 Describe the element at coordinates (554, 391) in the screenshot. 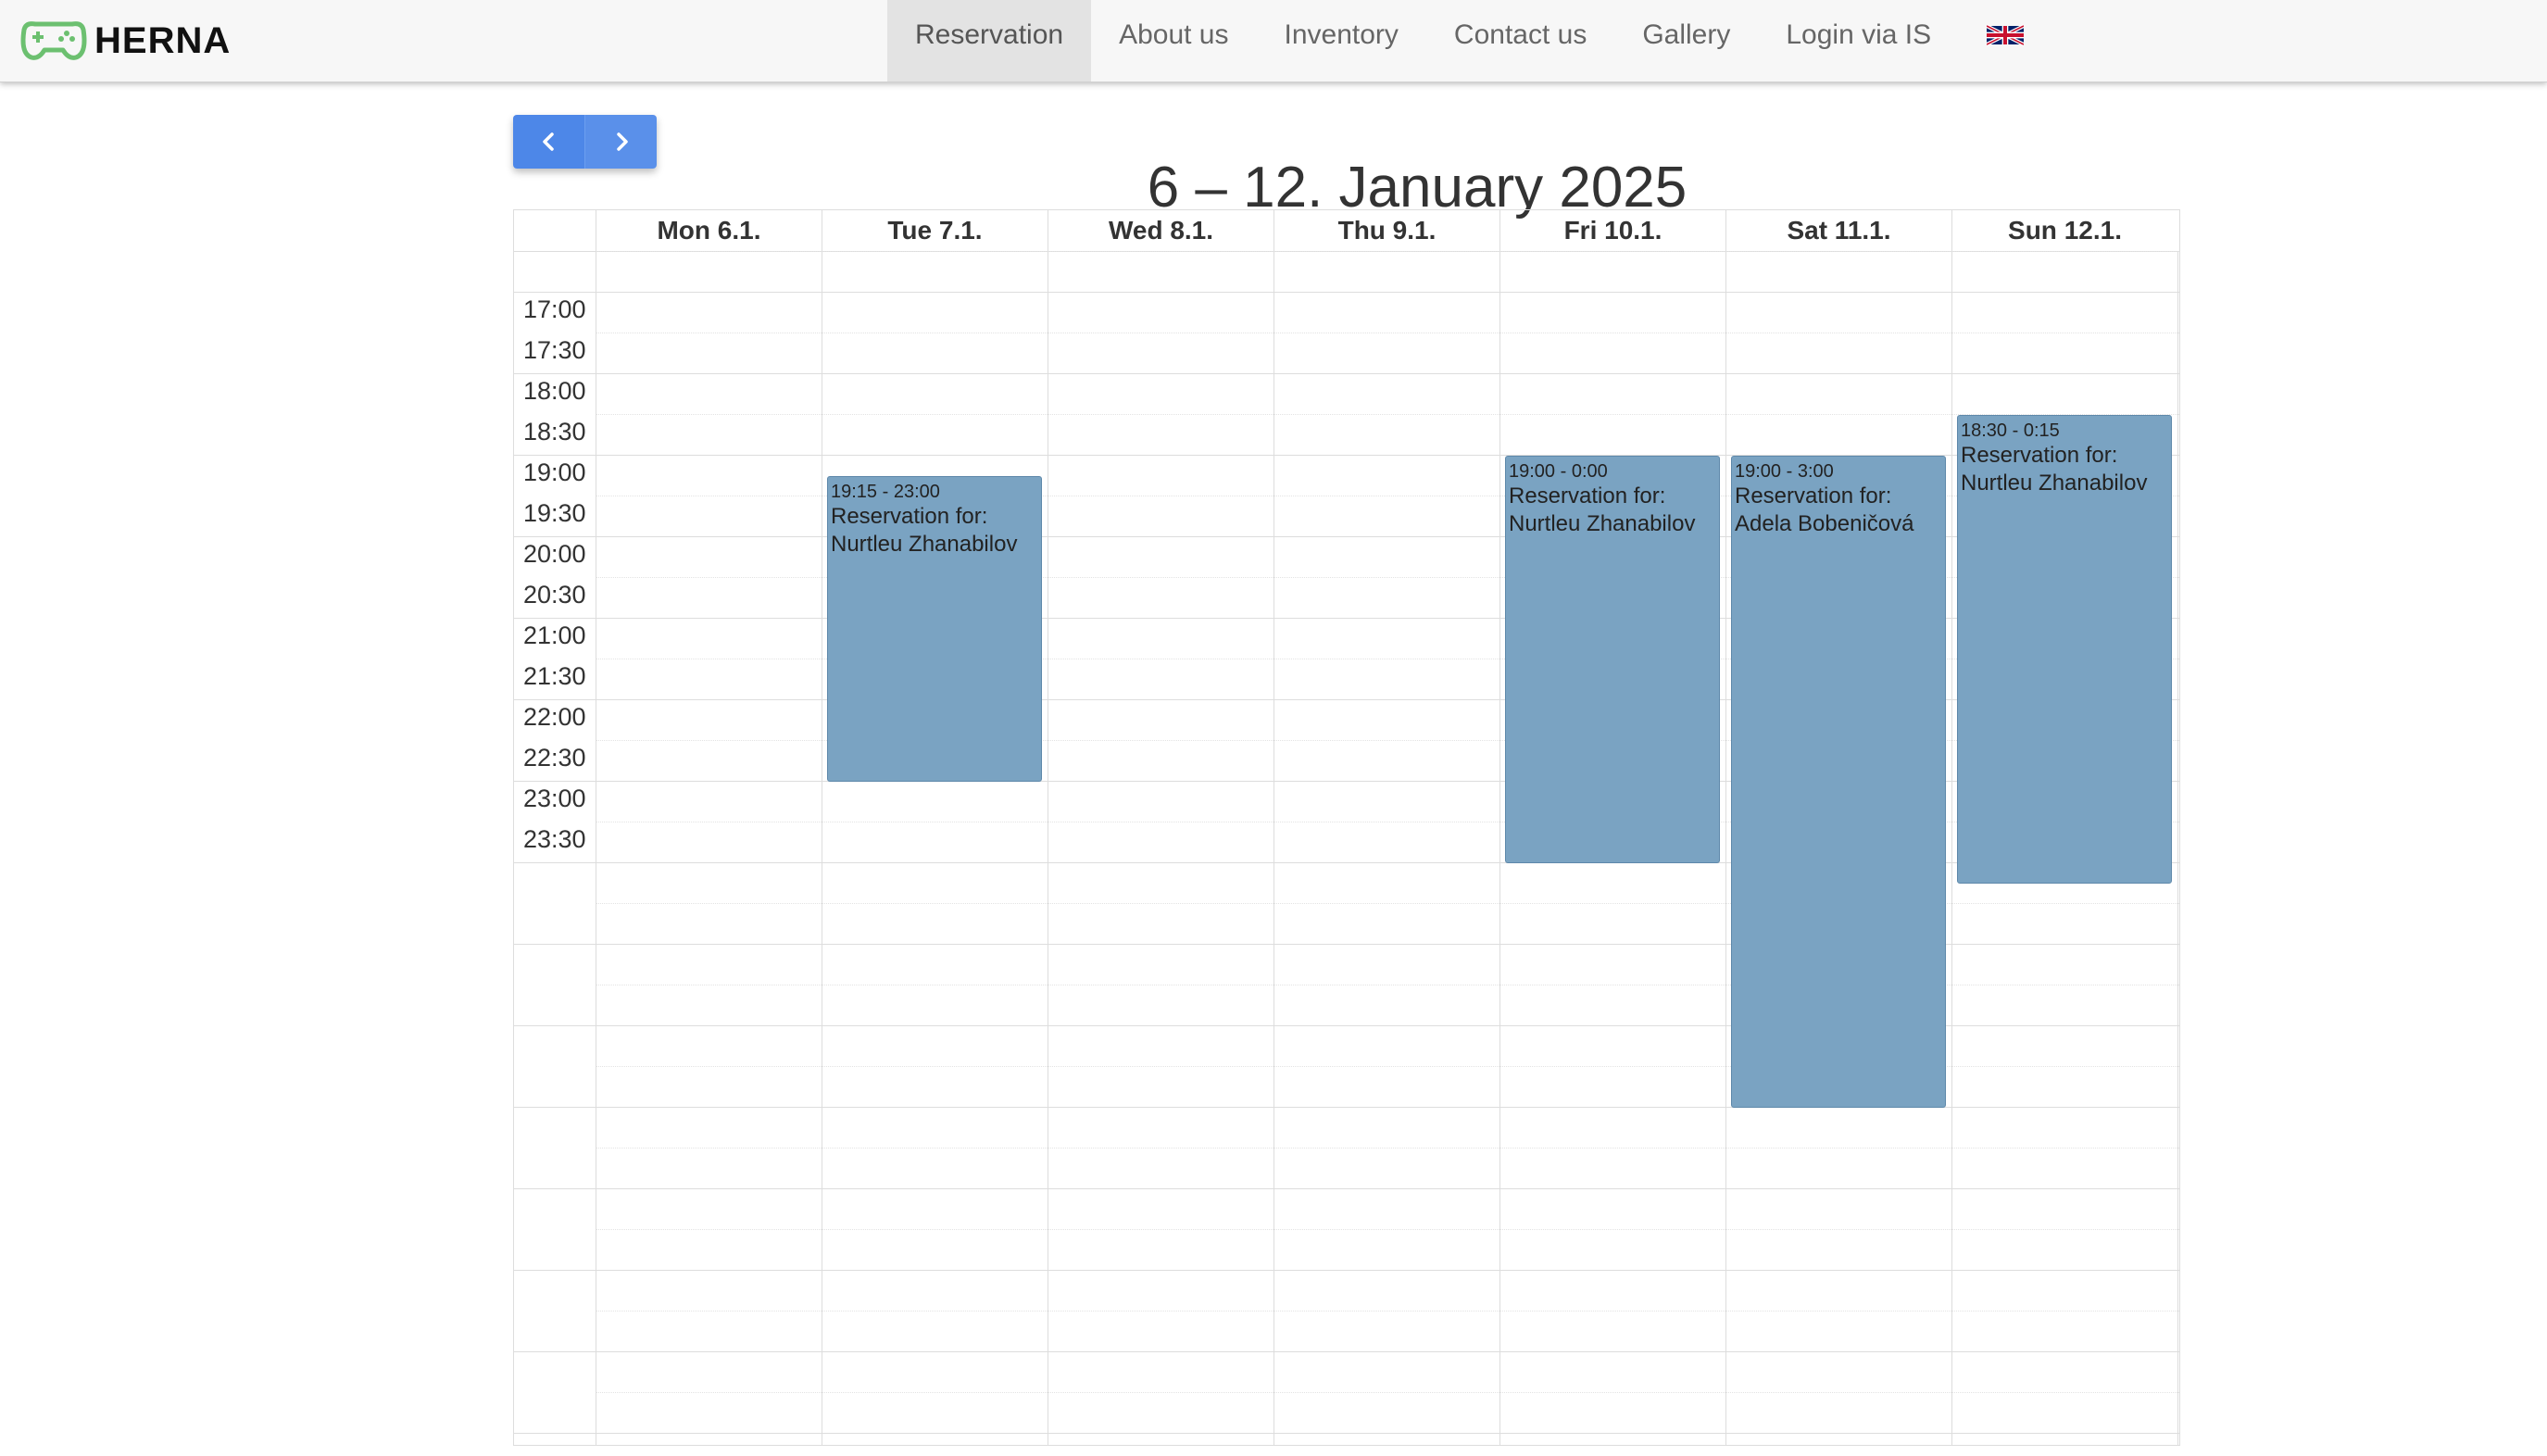

I see `time-label: 18:00` at that location.